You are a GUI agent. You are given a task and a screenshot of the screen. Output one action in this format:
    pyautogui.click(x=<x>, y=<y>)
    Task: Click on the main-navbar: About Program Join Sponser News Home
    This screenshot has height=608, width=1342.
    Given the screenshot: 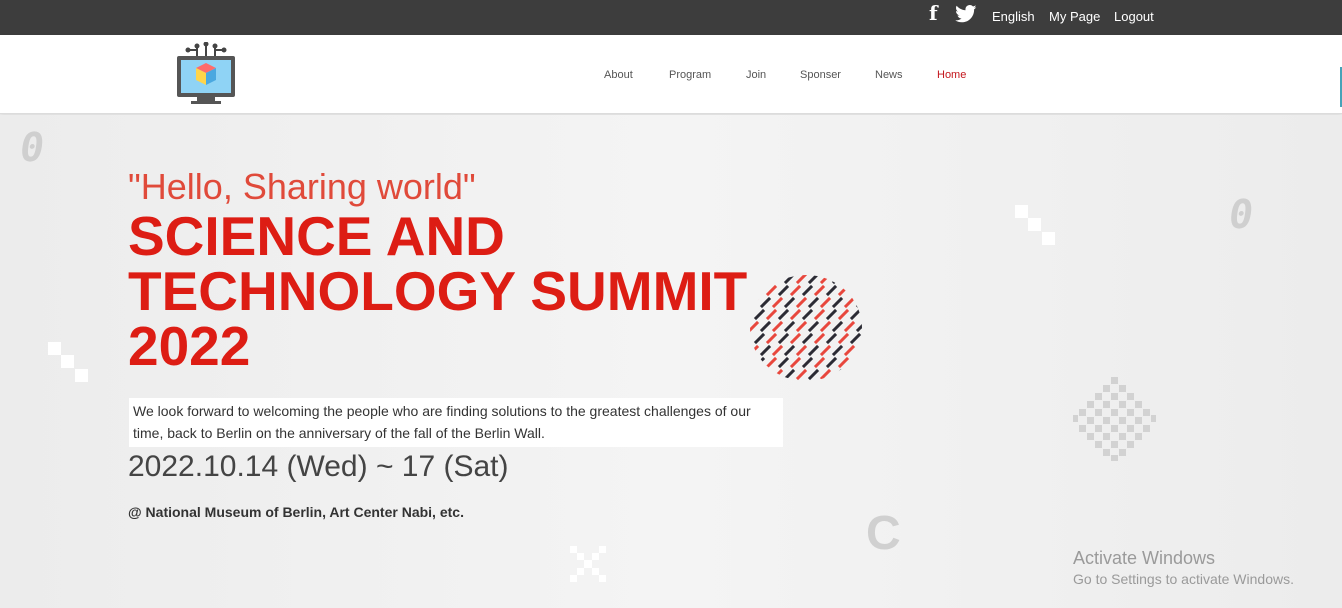 What is the action you would take?
    pyautogui.click(x=671, y=74)
    